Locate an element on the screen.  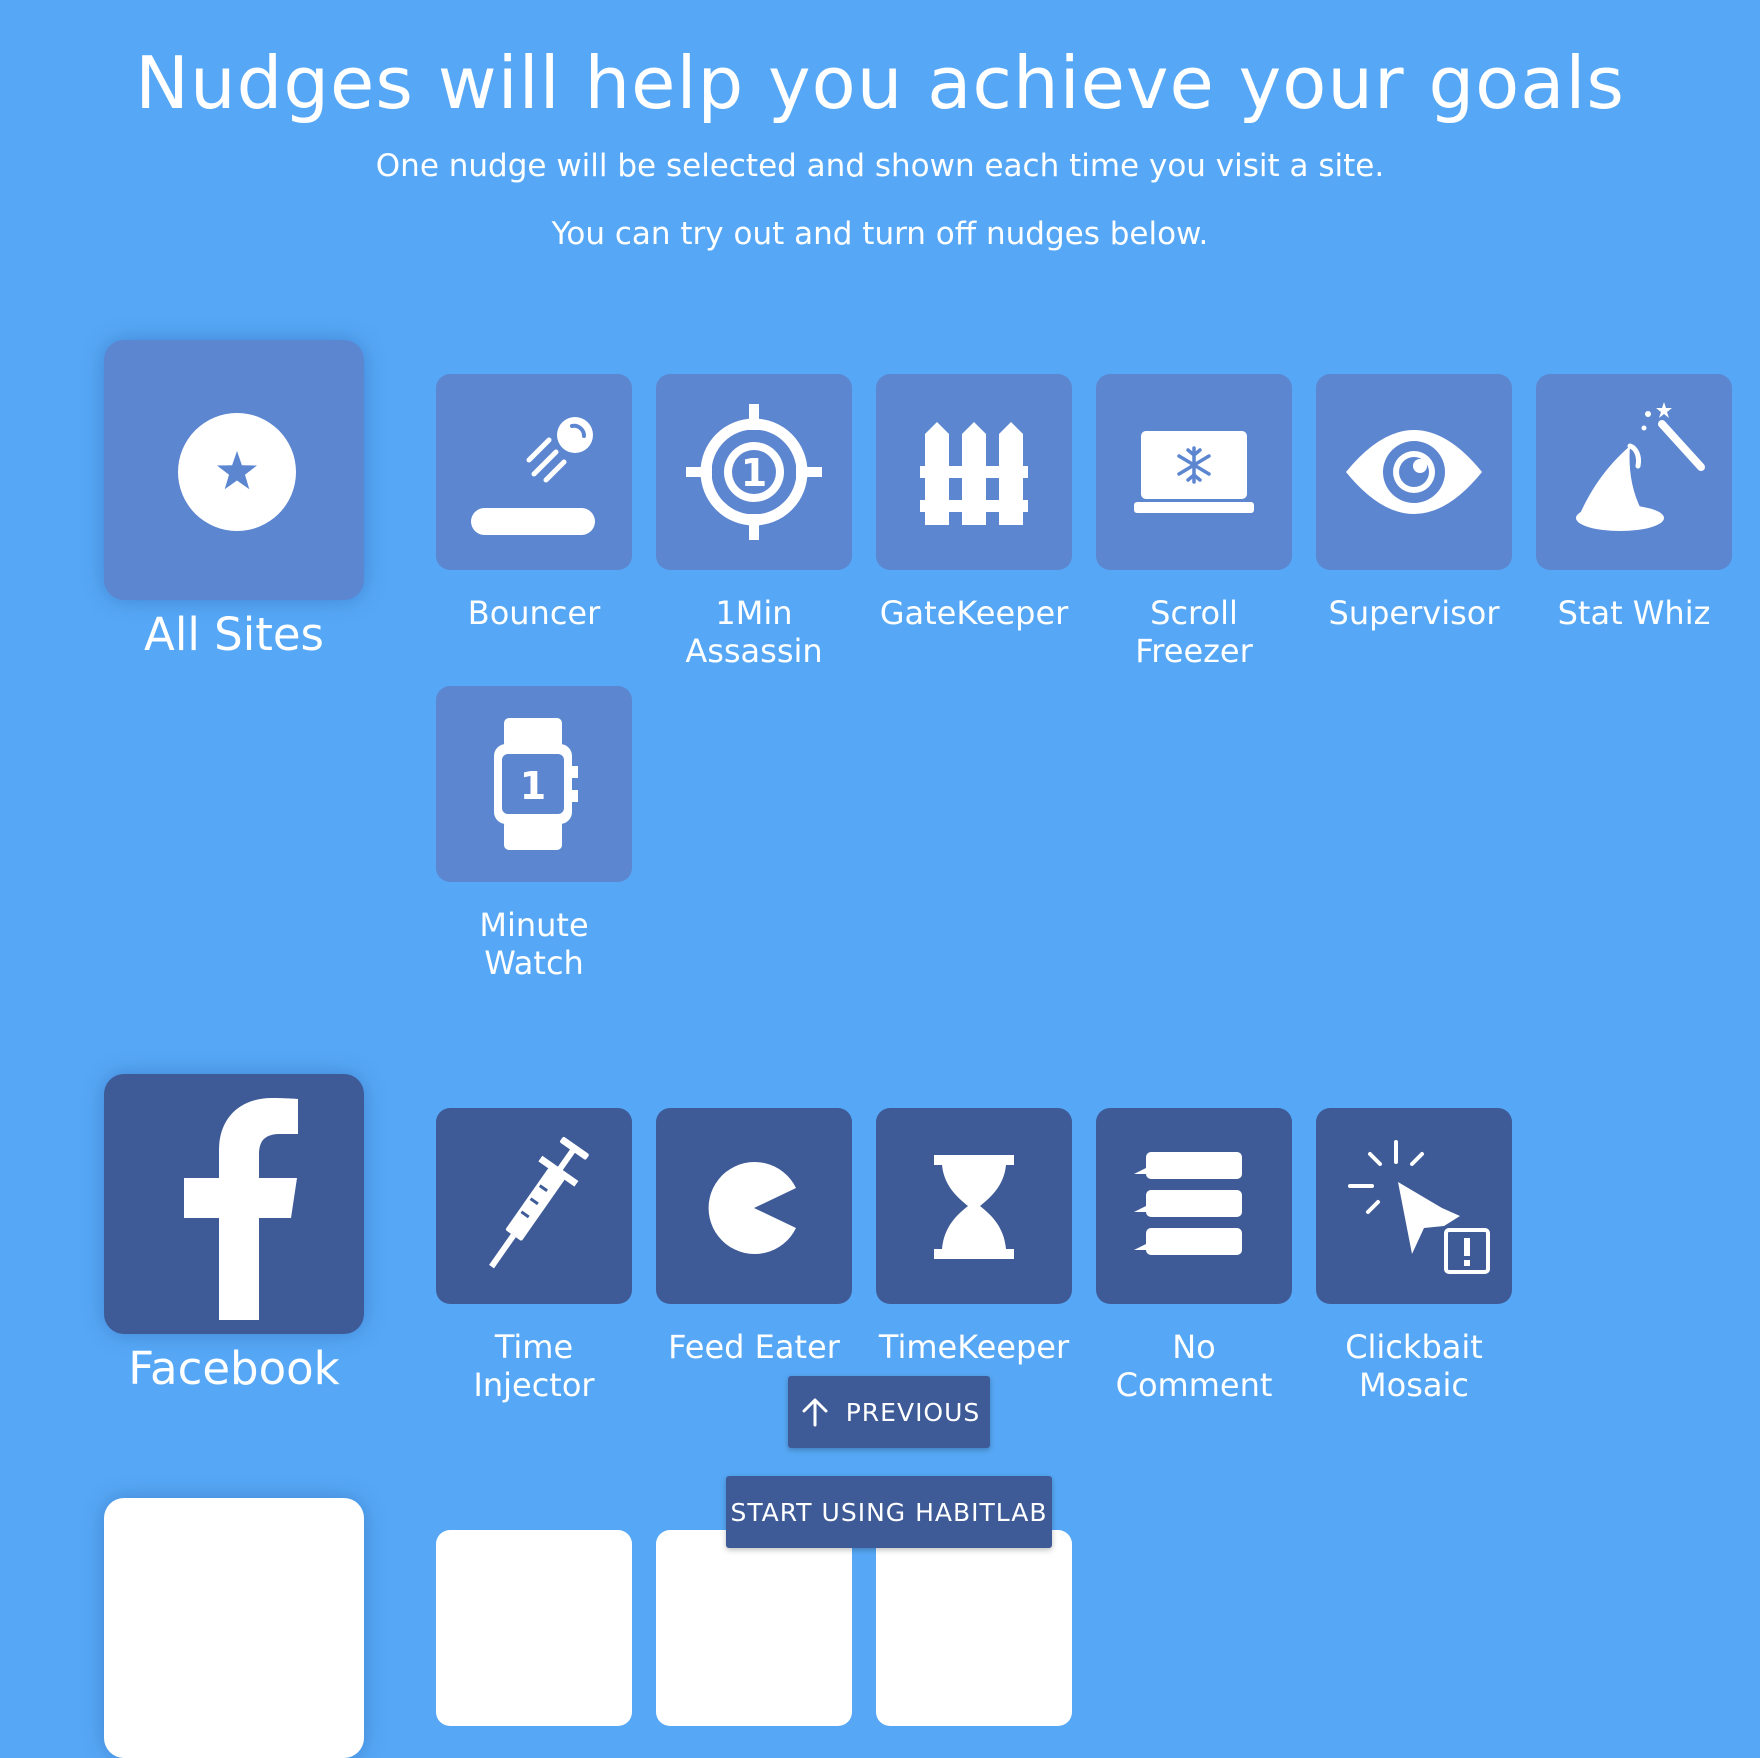
site-tile-all-sites is located at coordinates (234, 470).